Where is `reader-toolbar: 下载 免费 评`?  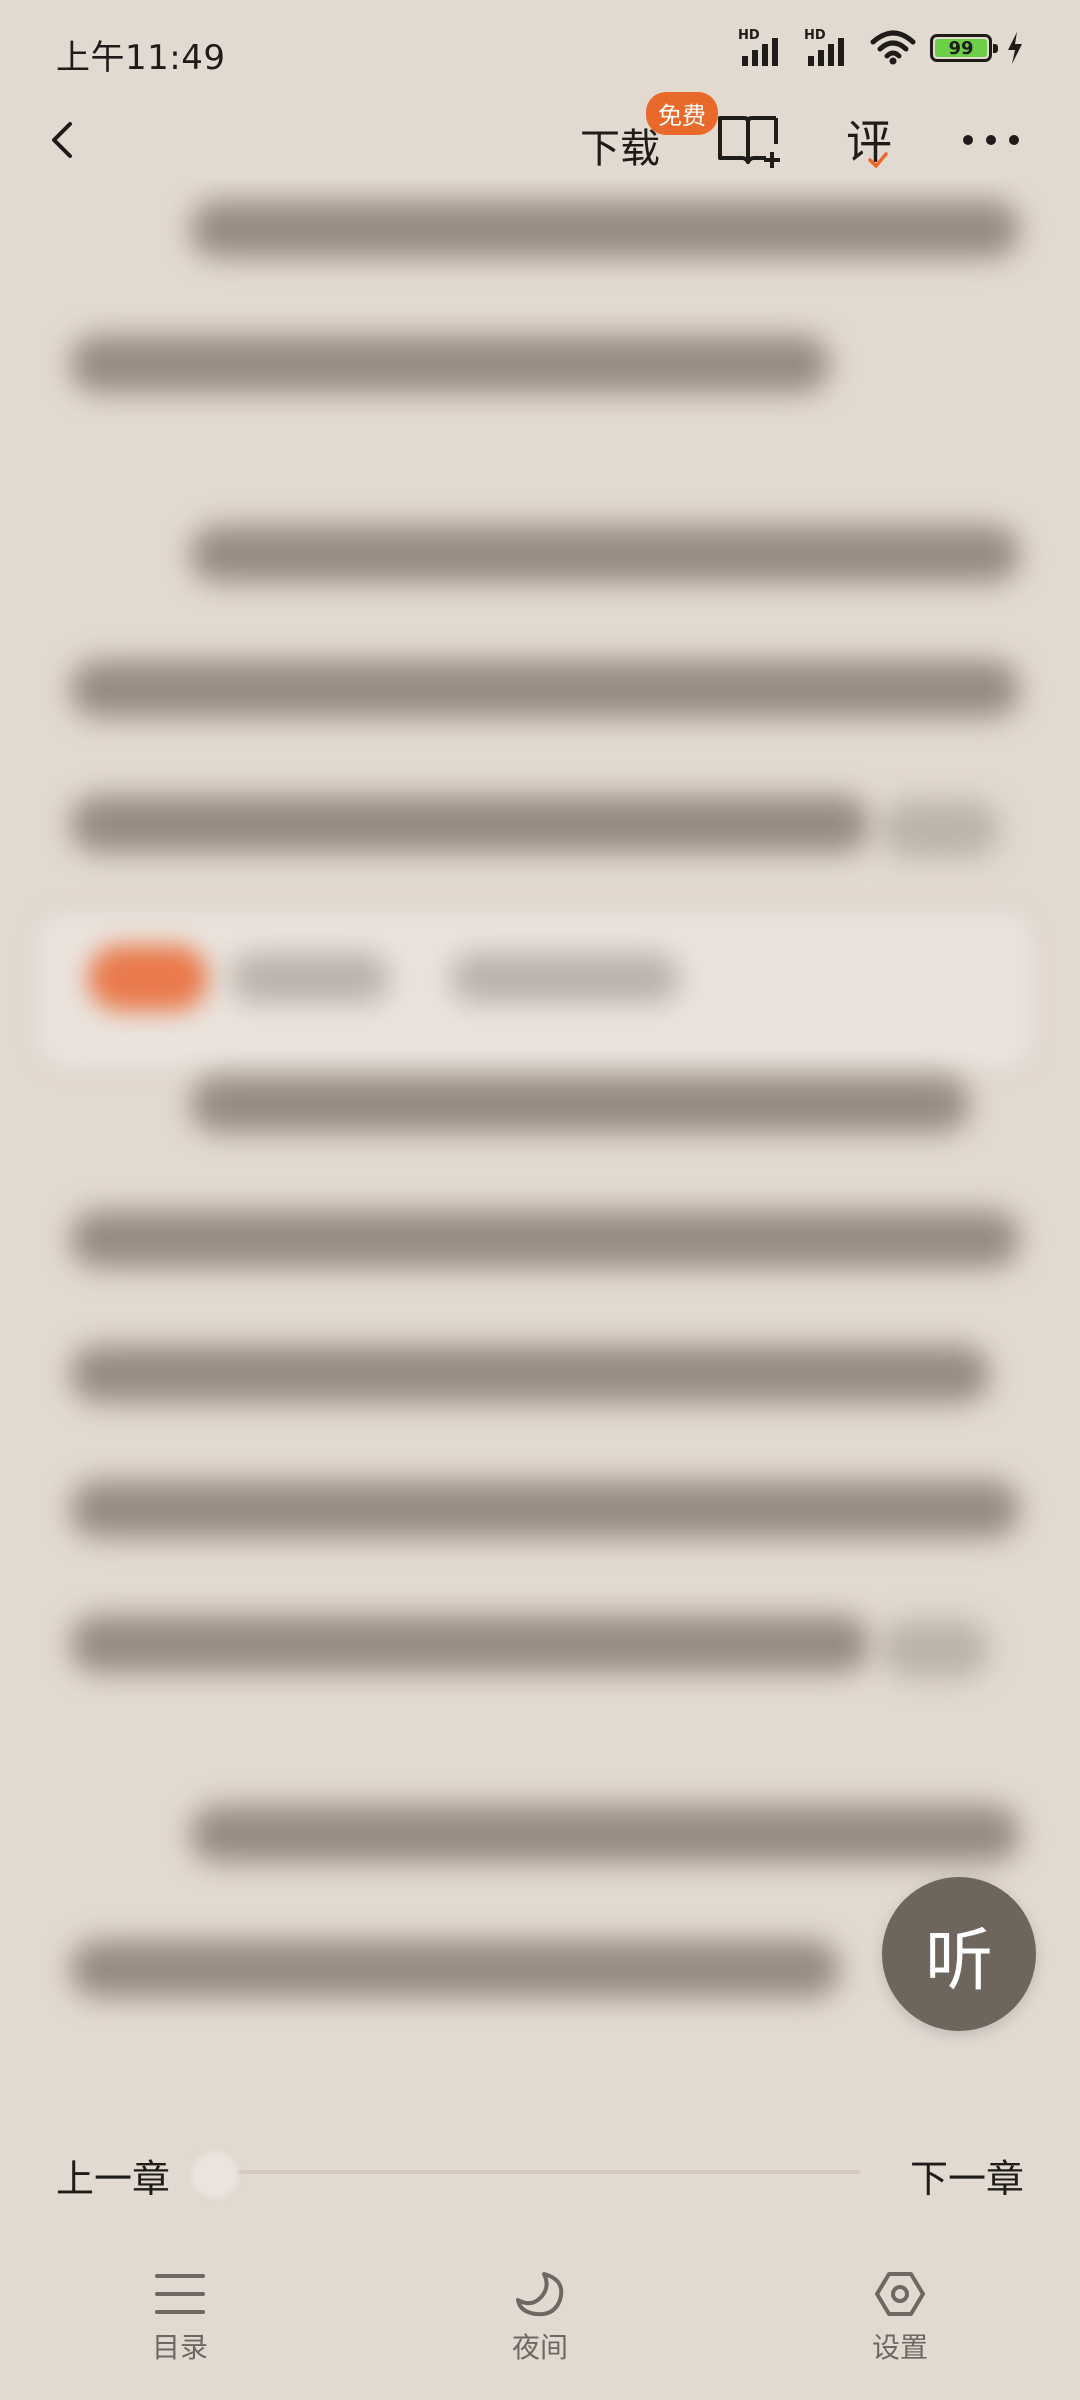
reader-toolbar: 下载 免费 评 is located at coordinates (540, 136).